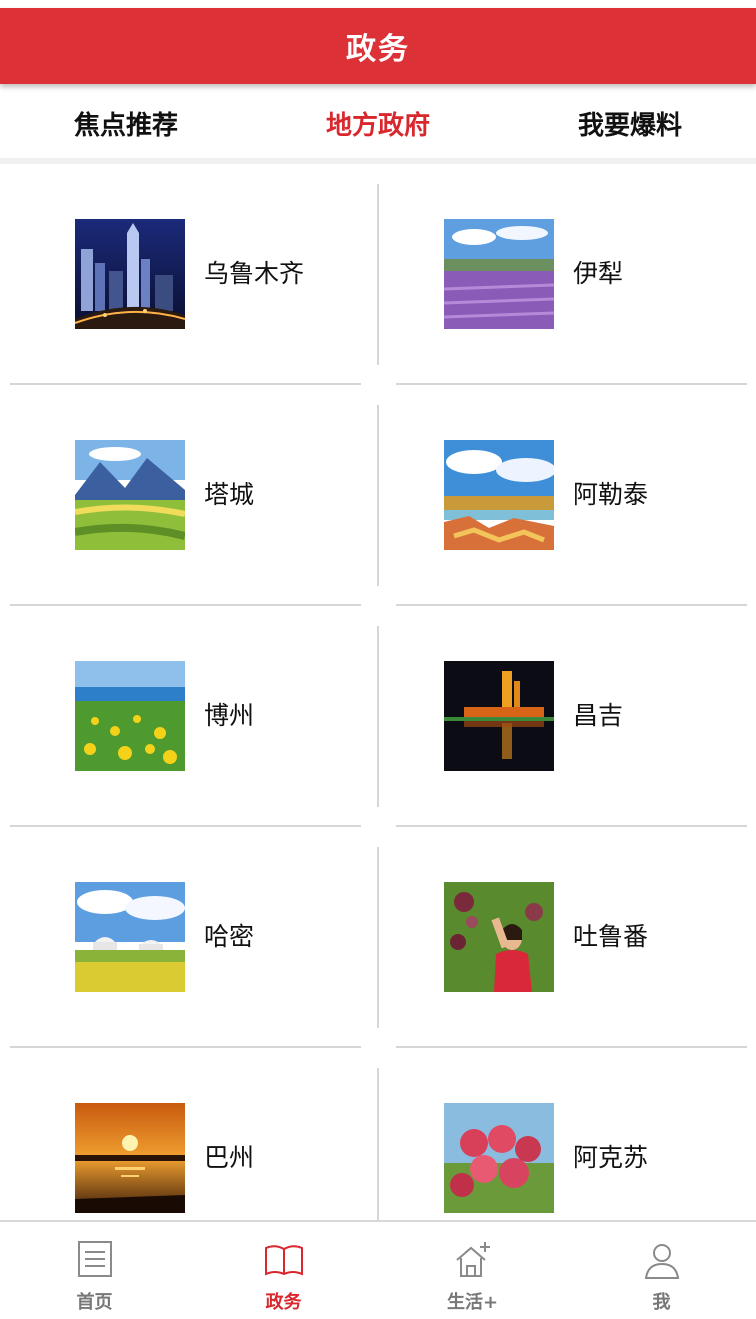  Describe the element at coordinates (661, 1261) in the screenshot. I see `person-icon` at that location.